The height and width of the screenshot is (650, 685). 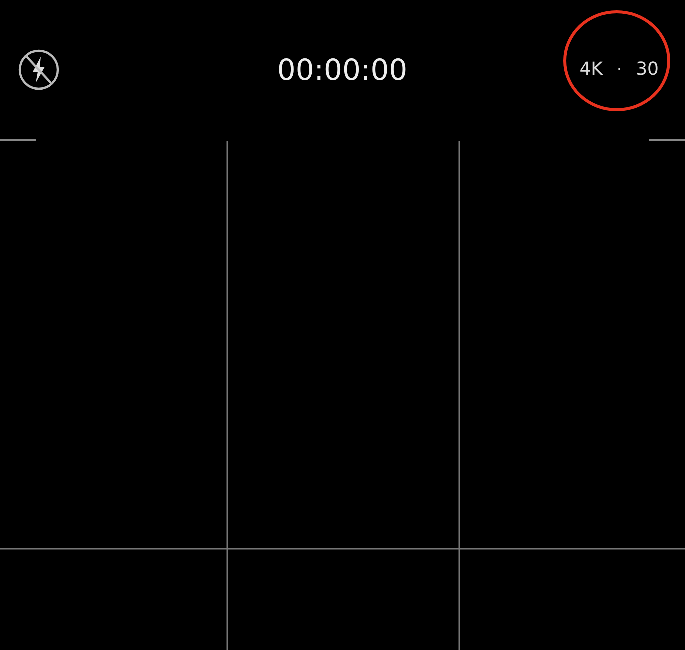 I want to click on recording-timer: 00:00:00, so click(x=342, y=69).